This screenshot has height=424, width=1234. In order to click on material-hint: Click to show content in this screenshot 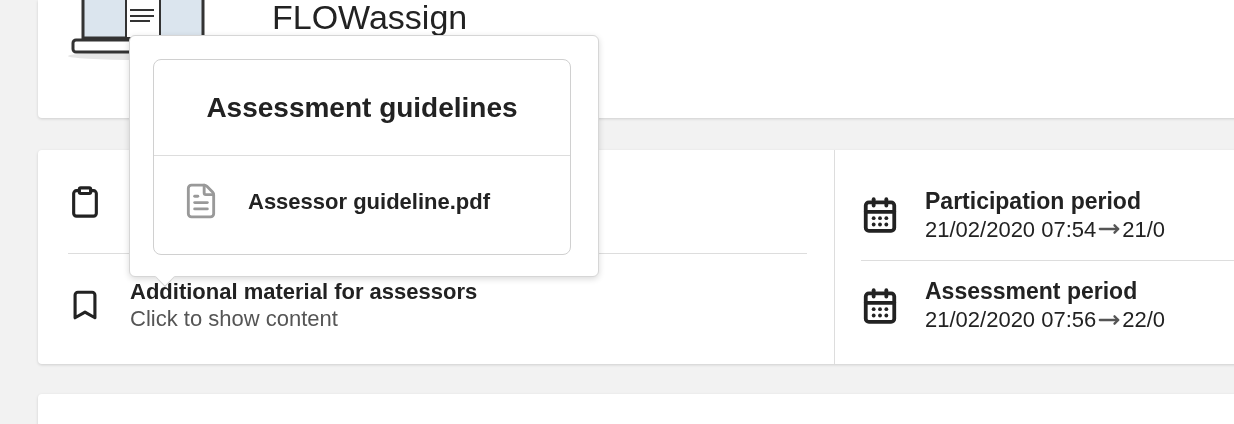, I will do `click(304, 319)`.